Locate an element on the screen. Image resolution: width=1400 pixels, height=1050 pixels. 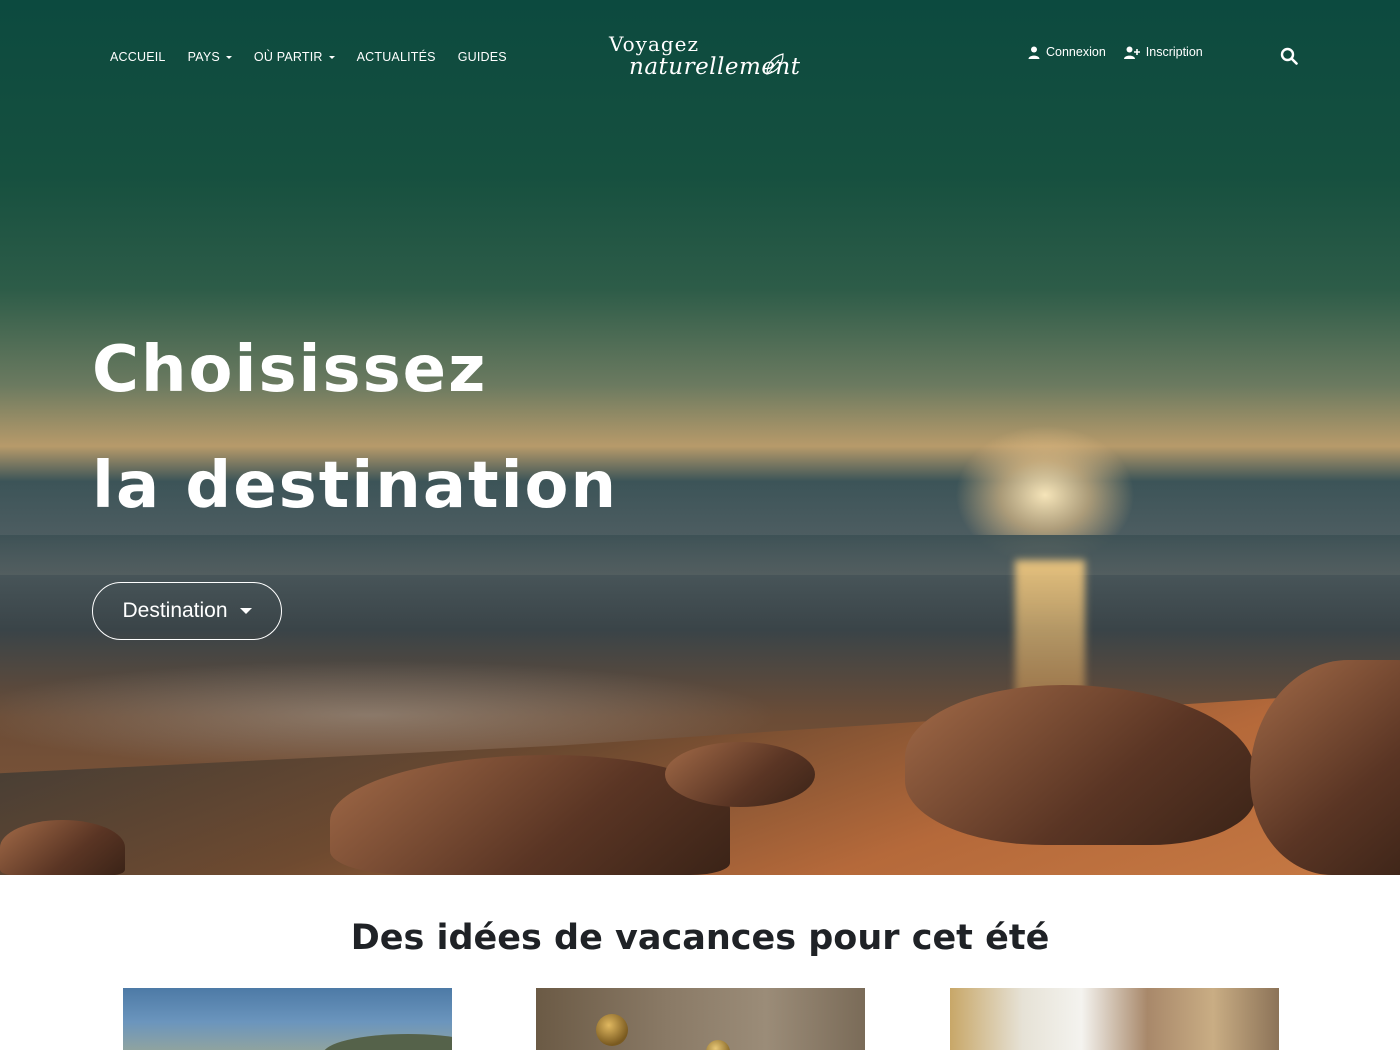
login-link: Connexion is located at coordinates (1067, 52).